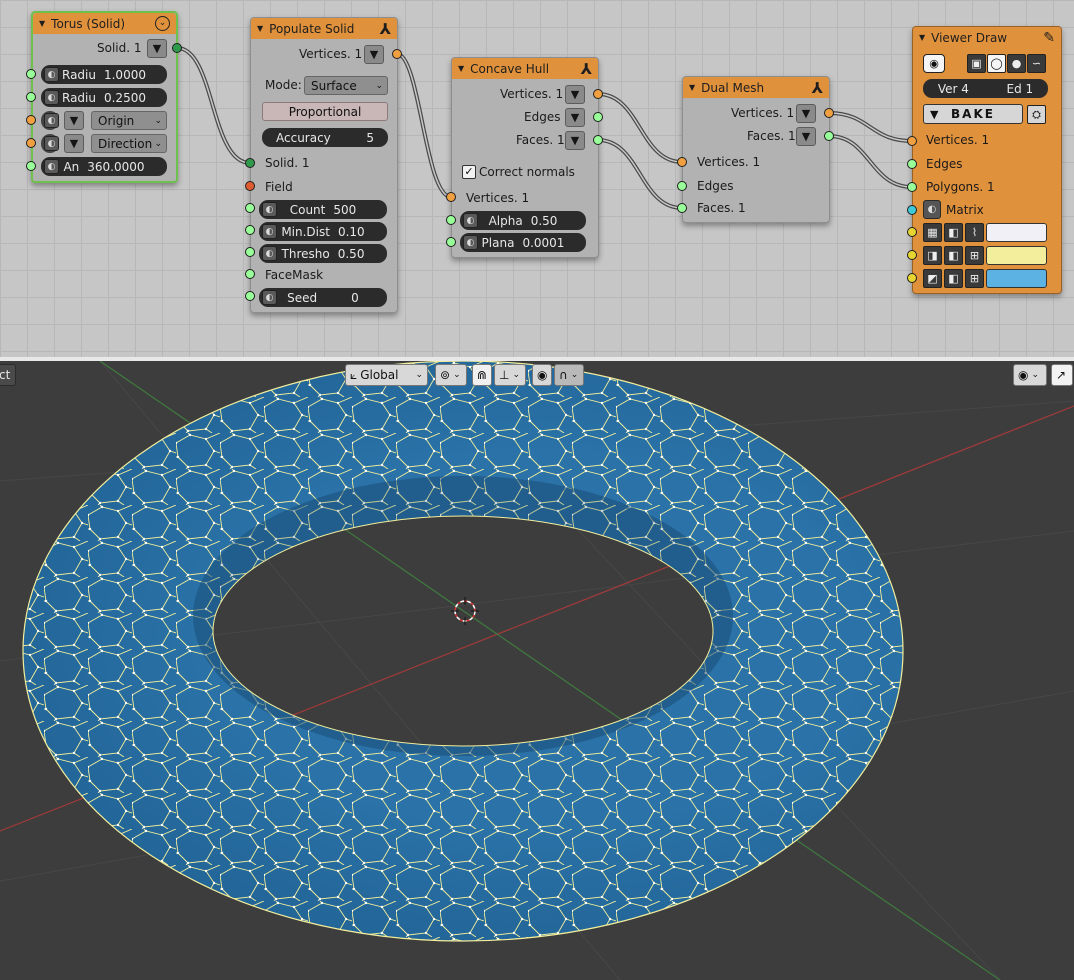  Describe the element at coordinates (31, 166) in the screenshot. I see `torus-angle-socket` at that location.